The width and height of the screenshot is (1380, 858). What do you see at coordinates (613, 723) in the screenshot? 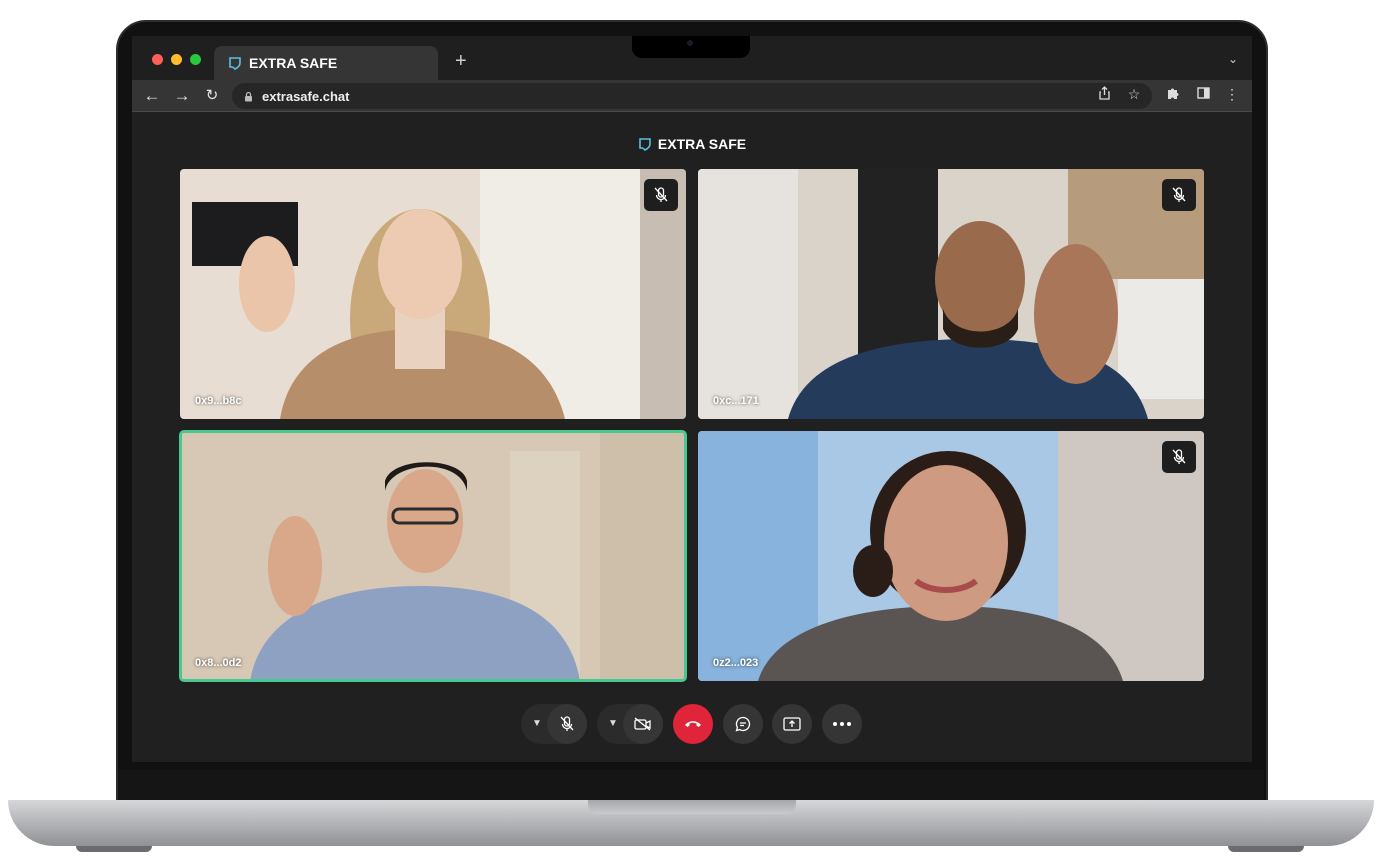
I see `camera-options-chevron-icon: ▼` at bounding box center [613, 723].